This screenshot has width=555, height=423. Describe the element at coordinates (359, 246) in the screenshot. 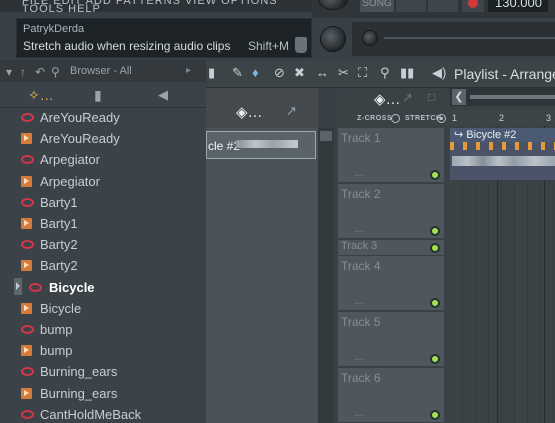

I see `track-name: Track 3` at that location.